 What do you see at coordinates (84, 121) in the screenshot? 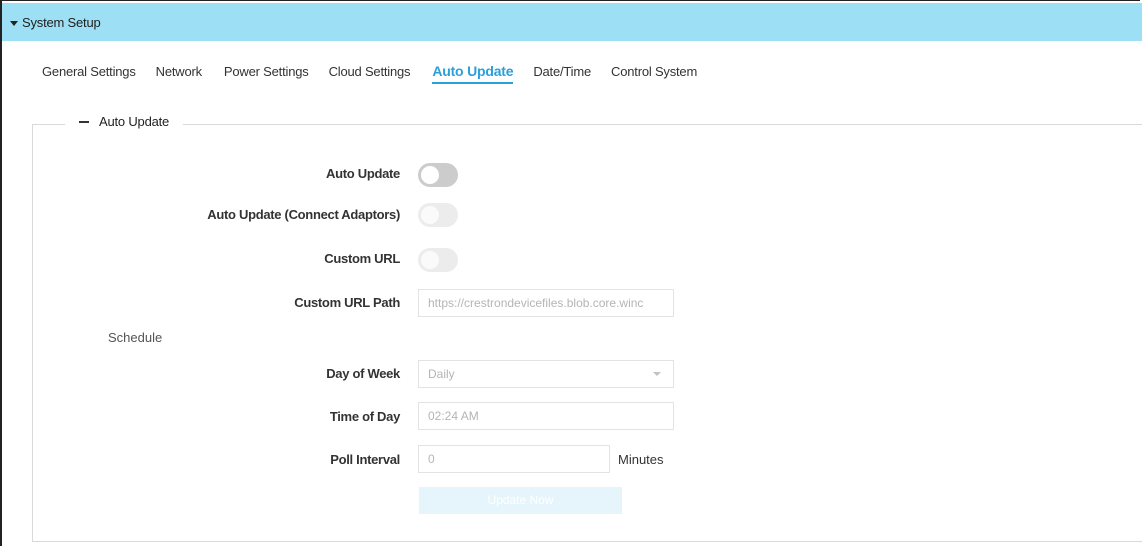
I see `collapse-minus-icon` at bounding box center [84, 121].